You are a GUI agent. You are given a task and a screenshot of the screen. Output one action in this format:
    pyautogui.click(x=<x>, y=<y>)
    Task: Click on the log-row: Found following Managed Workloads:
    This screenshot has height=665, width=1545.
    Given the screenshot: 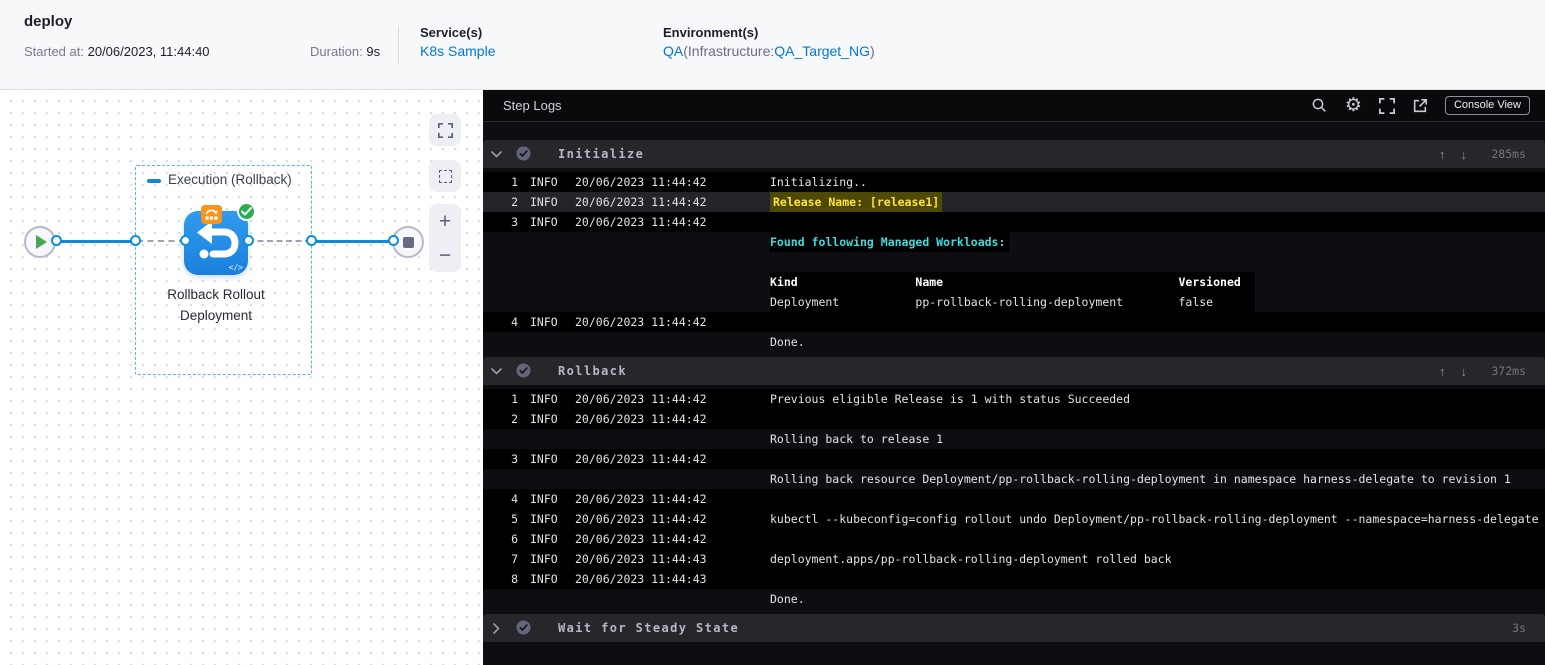 What is the action you would take?
    pyautogui.click(x=1014, y=242)
    